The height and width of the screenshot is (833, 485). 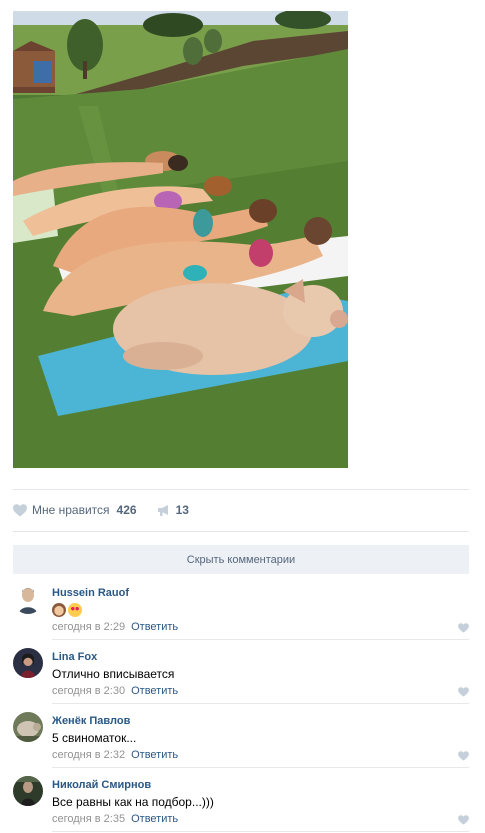 What do you see at coordinates (88, 691) in the screenshot?
I see `comment-time: сегодня в 2:30` at bounding box center [88, 691].